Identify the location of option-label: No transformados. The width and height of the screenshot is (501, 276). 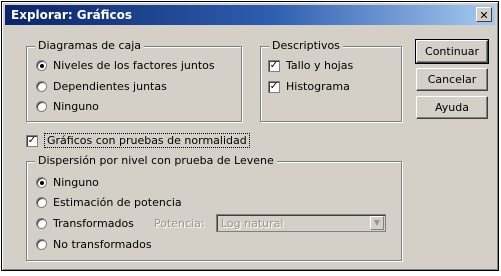
(102, 244).